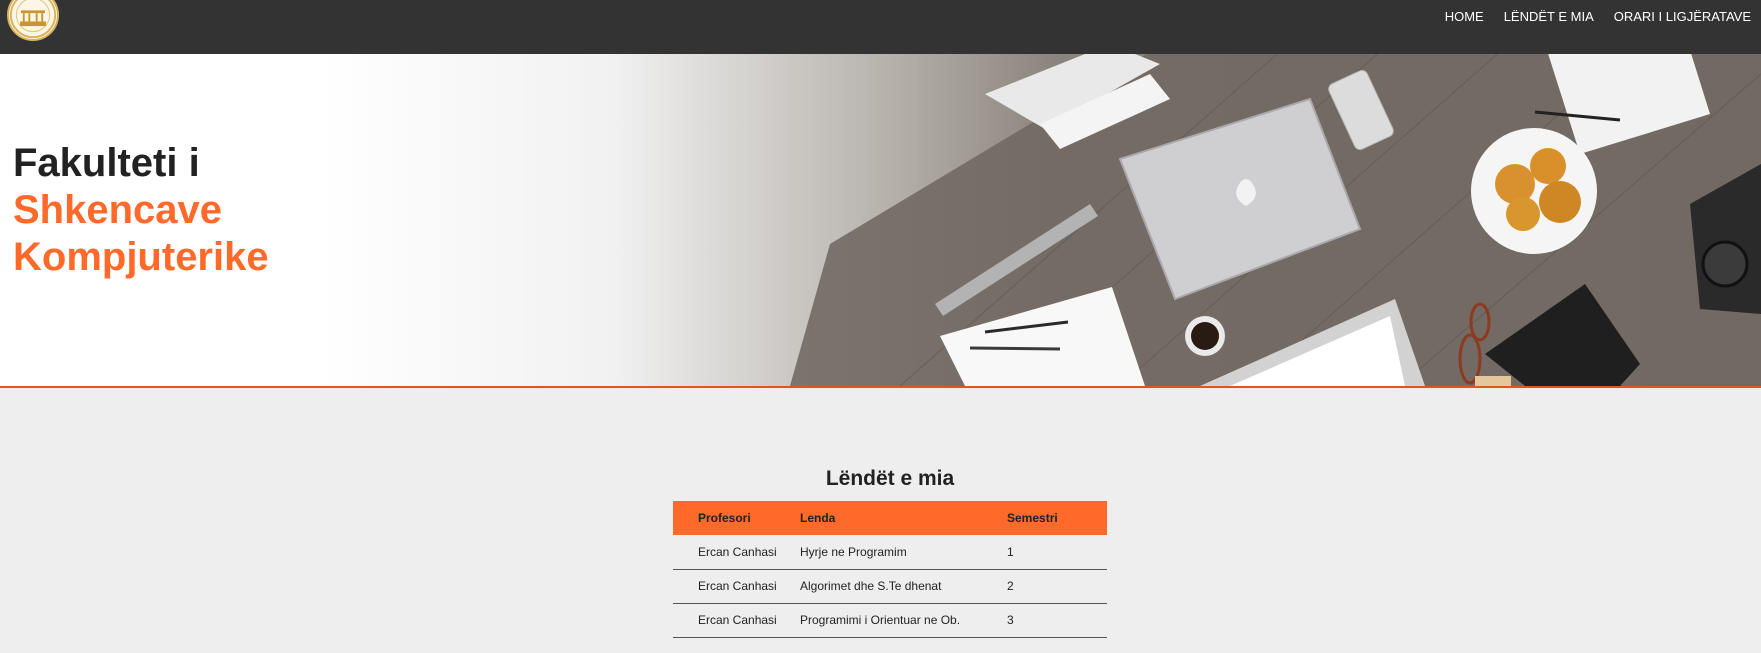 The width and height of the screenshot is (1761, 653). I want to click on seal-icon, so click(33, 19).